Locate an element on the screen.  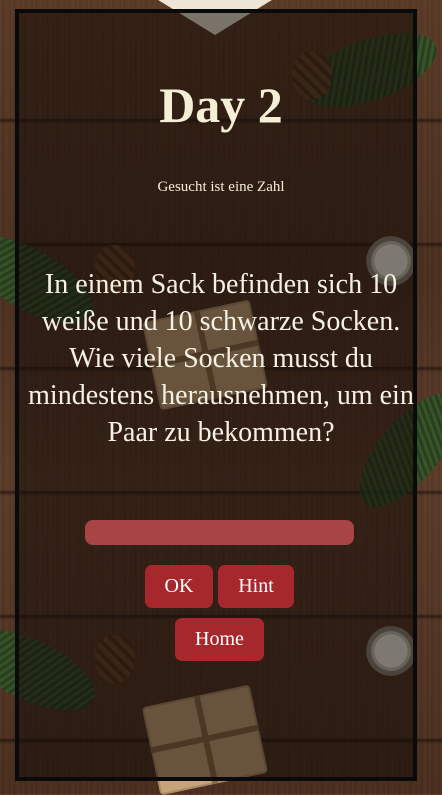
page-title: Day 2 is located at coordinates (221, 105).